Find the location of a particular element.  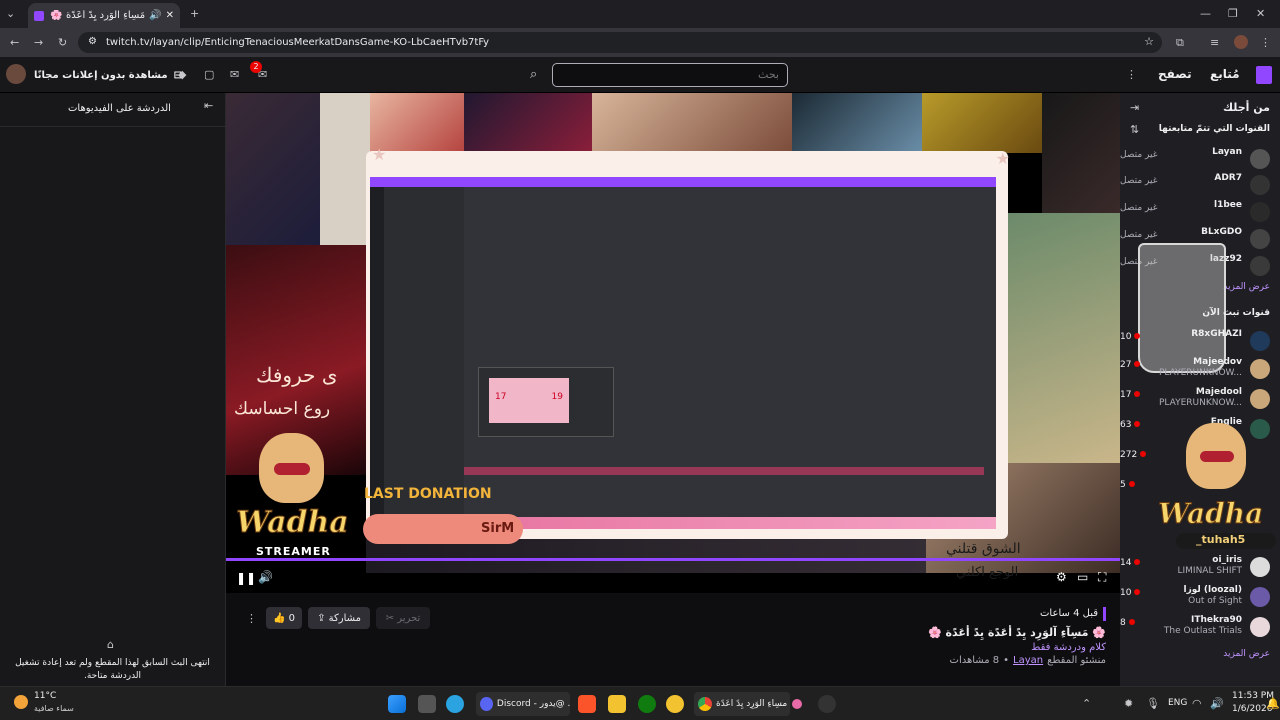

task-view-icon is located at coordinates (427, 704).